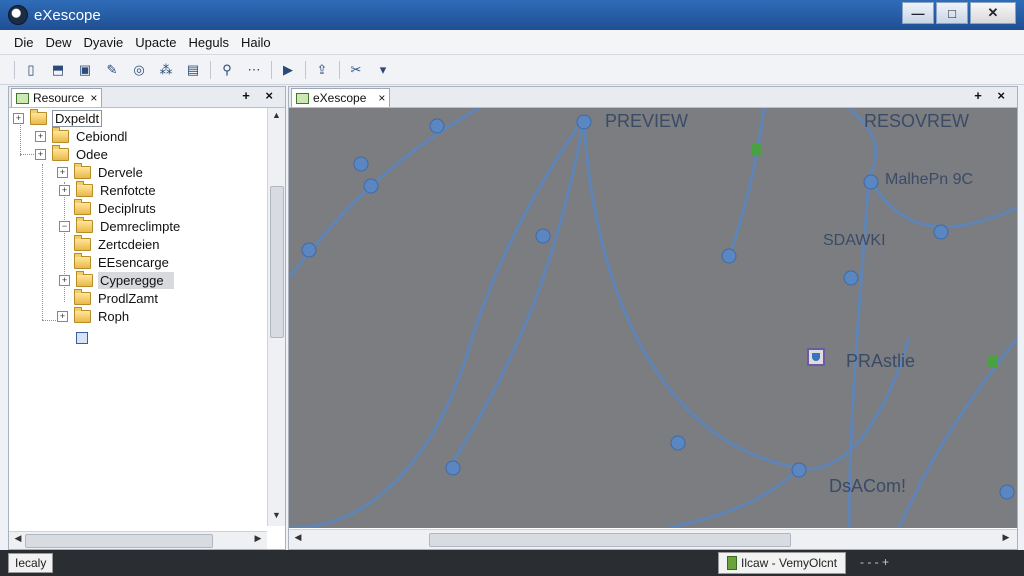 The width and height of the screenshot is (1024, 576). What do you see at coordinates (993, 13) in the screenshot?
I see `close-button: ✕` at bounding box center [993, 13].